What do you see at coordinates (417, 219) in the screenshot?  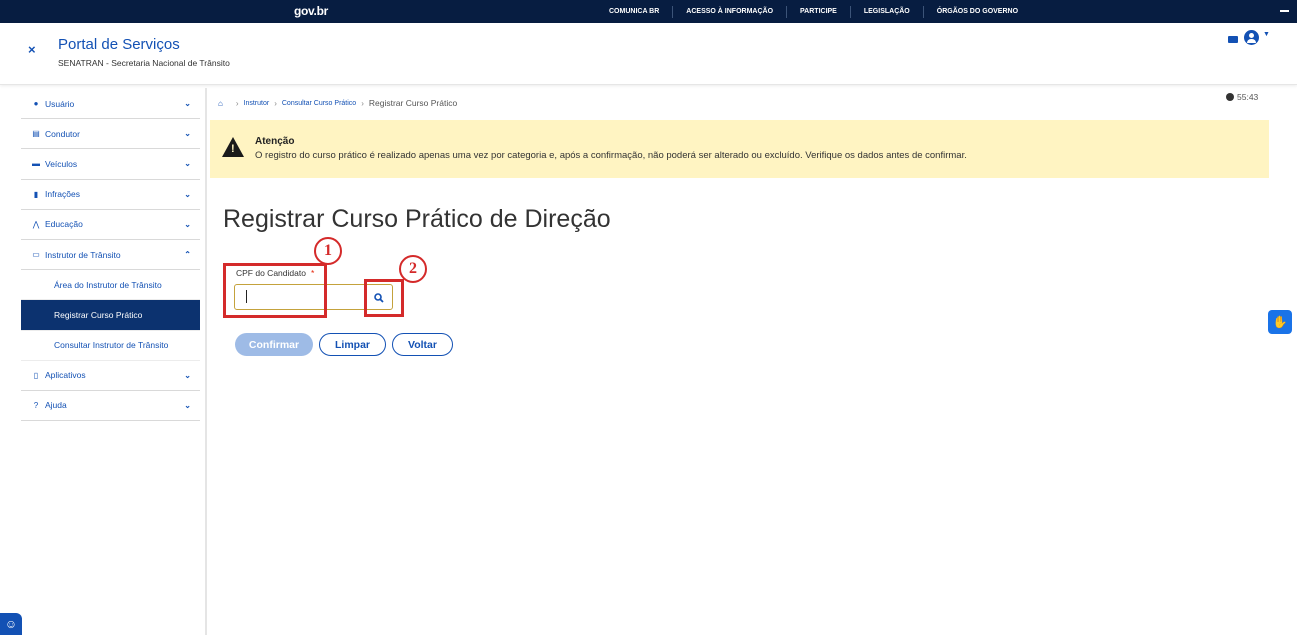 I see `page-title: Registrar Curso Prático de Direção` at bounding box center [417, 219].